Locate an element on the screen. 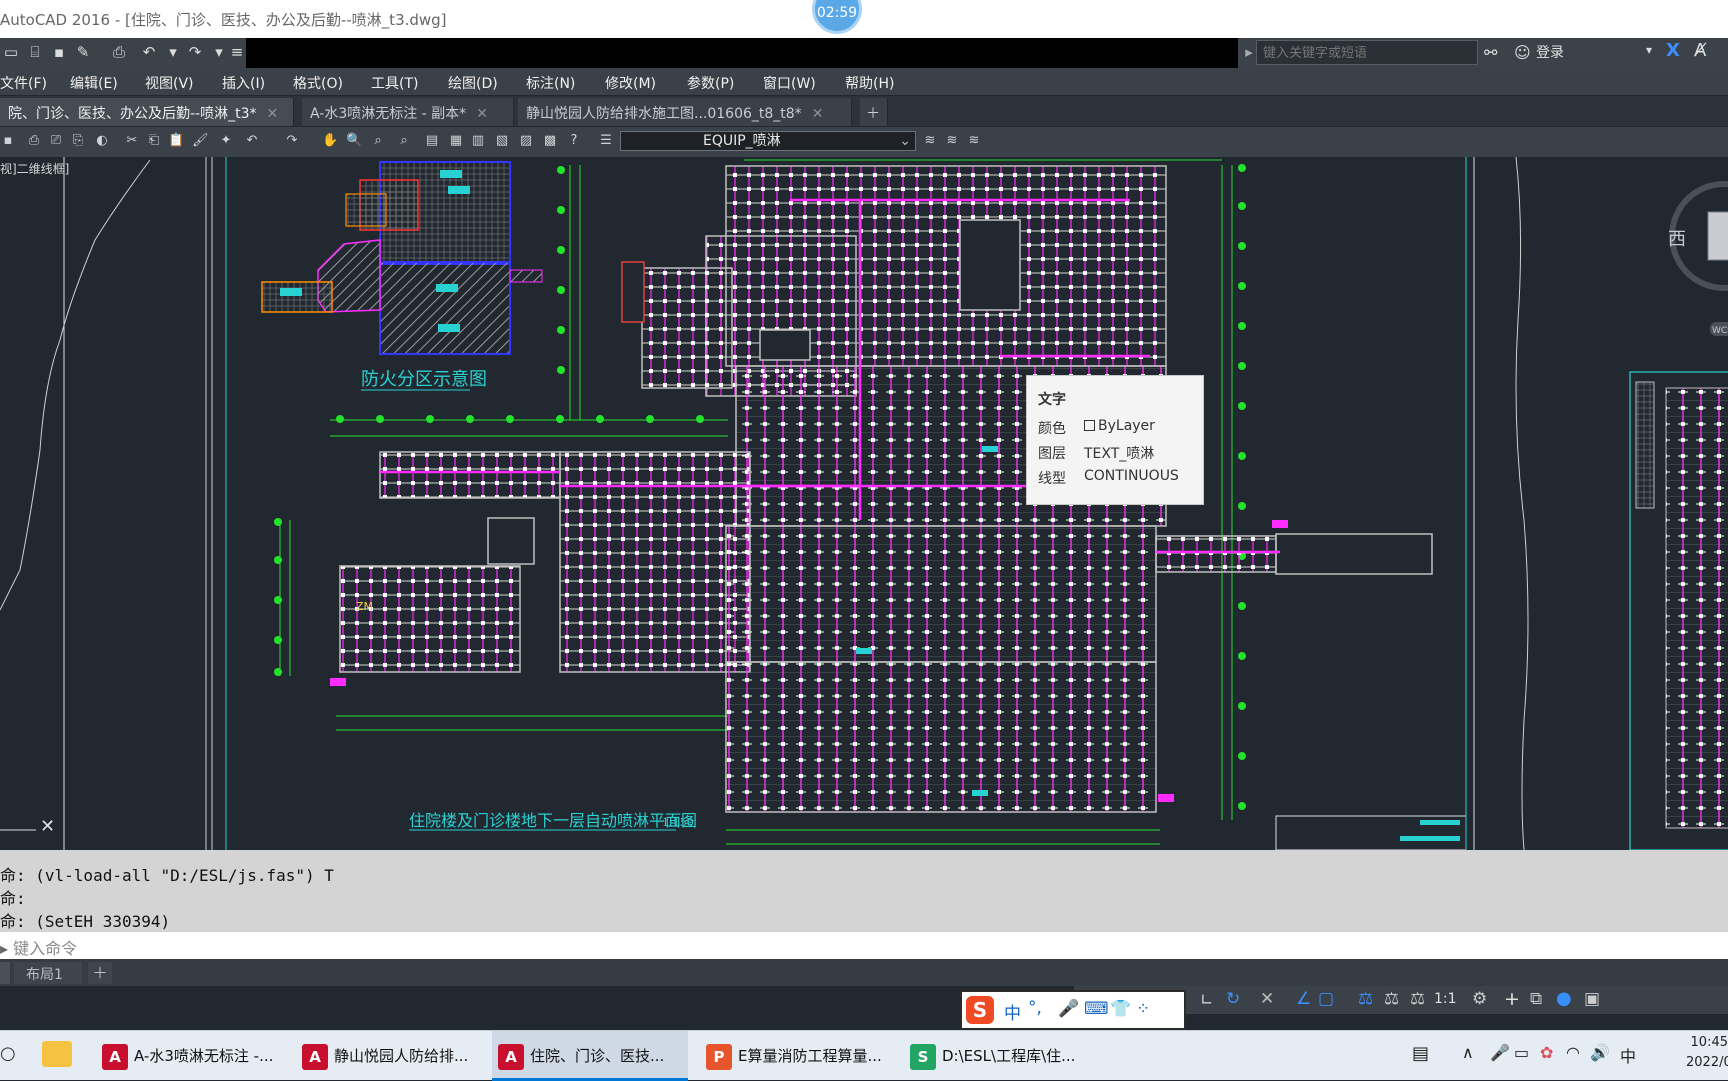 The height and width of the screenshot is (1081, 1728). sheet-set-icon: ▧ is located at coordinates (502, 141).